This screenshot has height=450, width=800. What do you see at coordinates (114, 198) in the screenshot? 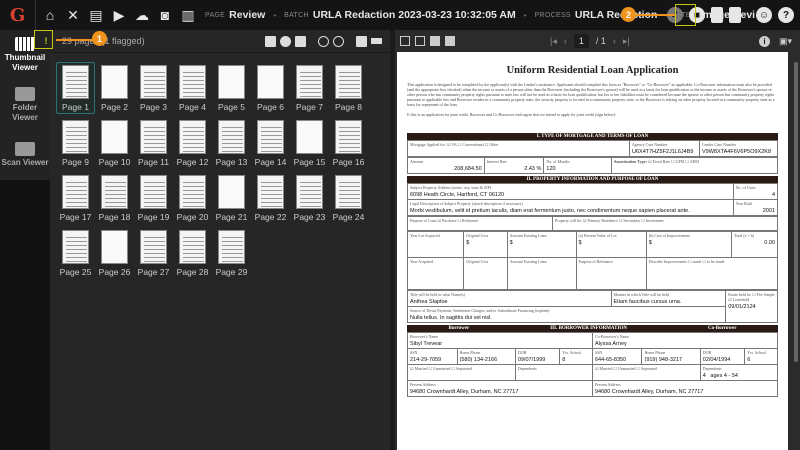
I see `thumbnail-page: Page 18` at bounding box center [114, 198].